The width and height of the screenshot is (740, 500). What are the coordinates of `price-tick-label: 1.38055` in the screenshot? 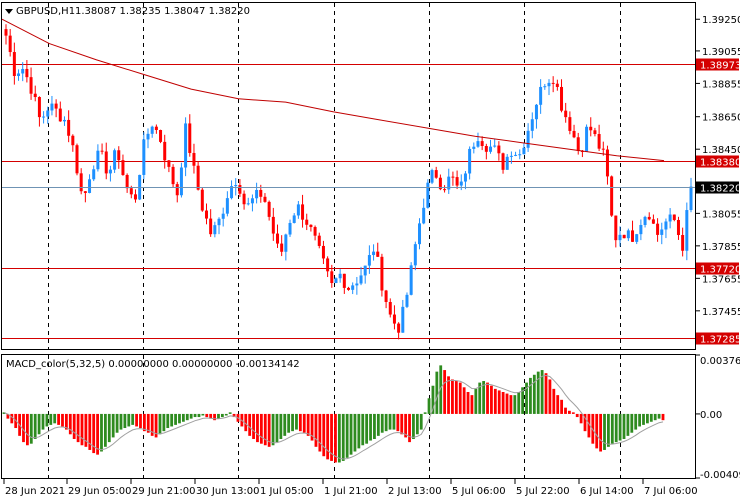 It's located at (721, 214).